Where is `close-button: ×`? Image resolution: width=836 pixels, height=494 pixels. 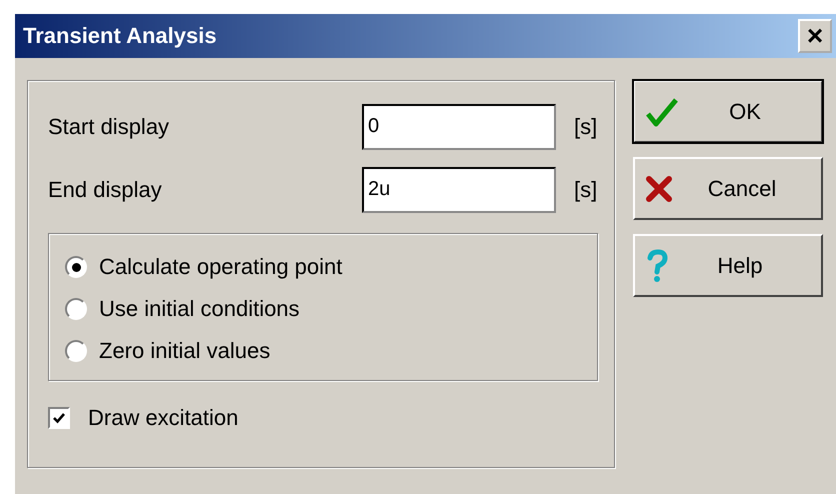 close-button: × is located at coordinates (815, 36).